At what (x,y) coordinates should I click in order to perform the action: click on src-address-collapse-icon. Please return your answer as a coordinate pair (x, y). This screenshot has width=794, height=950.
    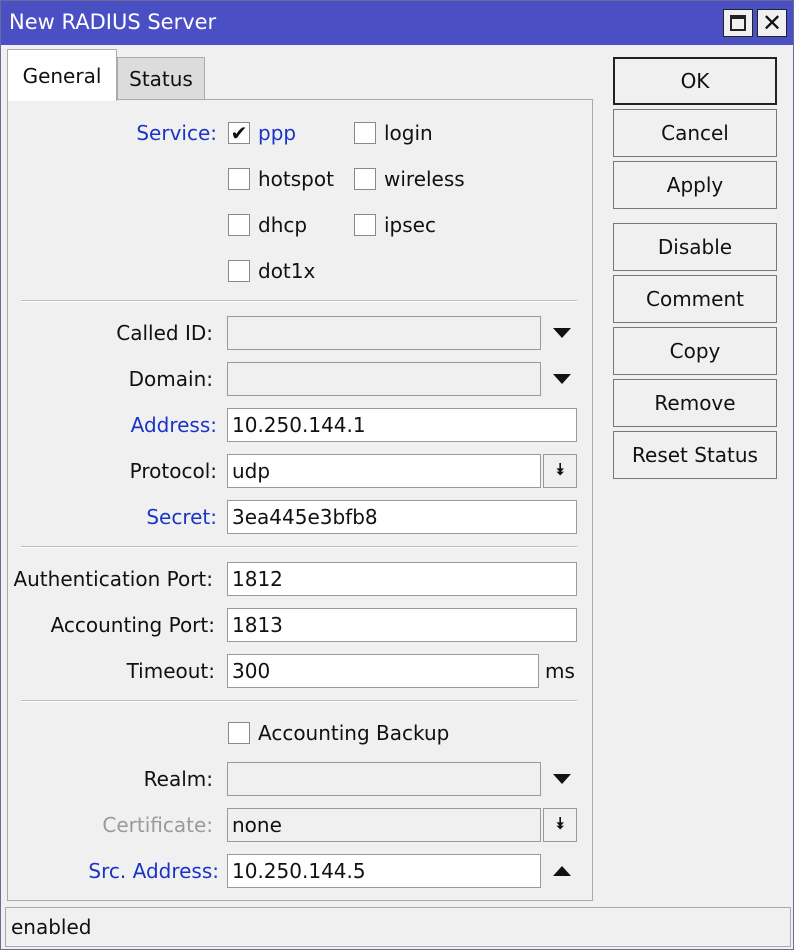
    Looking at the image, I should click on (562, 871).